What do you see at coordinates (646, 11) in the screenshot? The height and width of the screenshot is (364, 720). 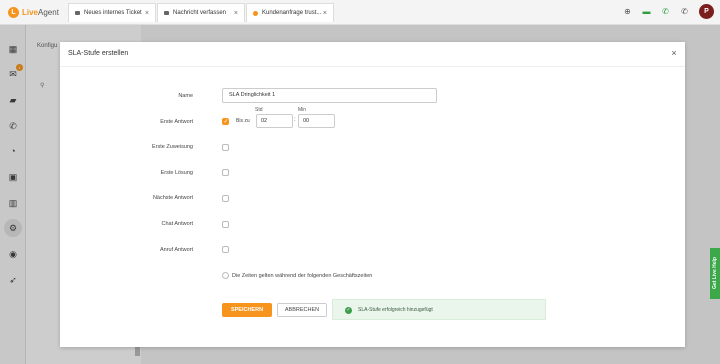 I see `chat-icon: ▬` at bounding box center [646, 11].